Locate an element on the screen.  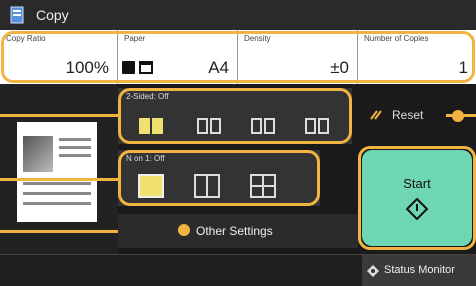
n-on-1-off-option is located at coordinates (151, 186).